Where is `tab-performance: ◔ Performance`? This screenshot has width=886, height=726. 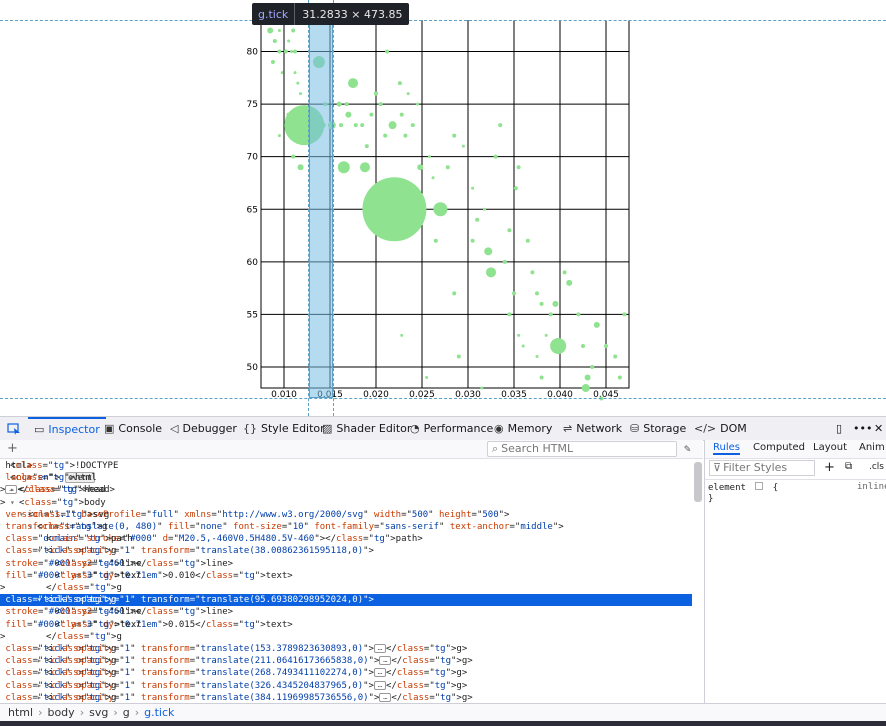 tab-performance: ◔ Performance is located at coordinates (451, 428).